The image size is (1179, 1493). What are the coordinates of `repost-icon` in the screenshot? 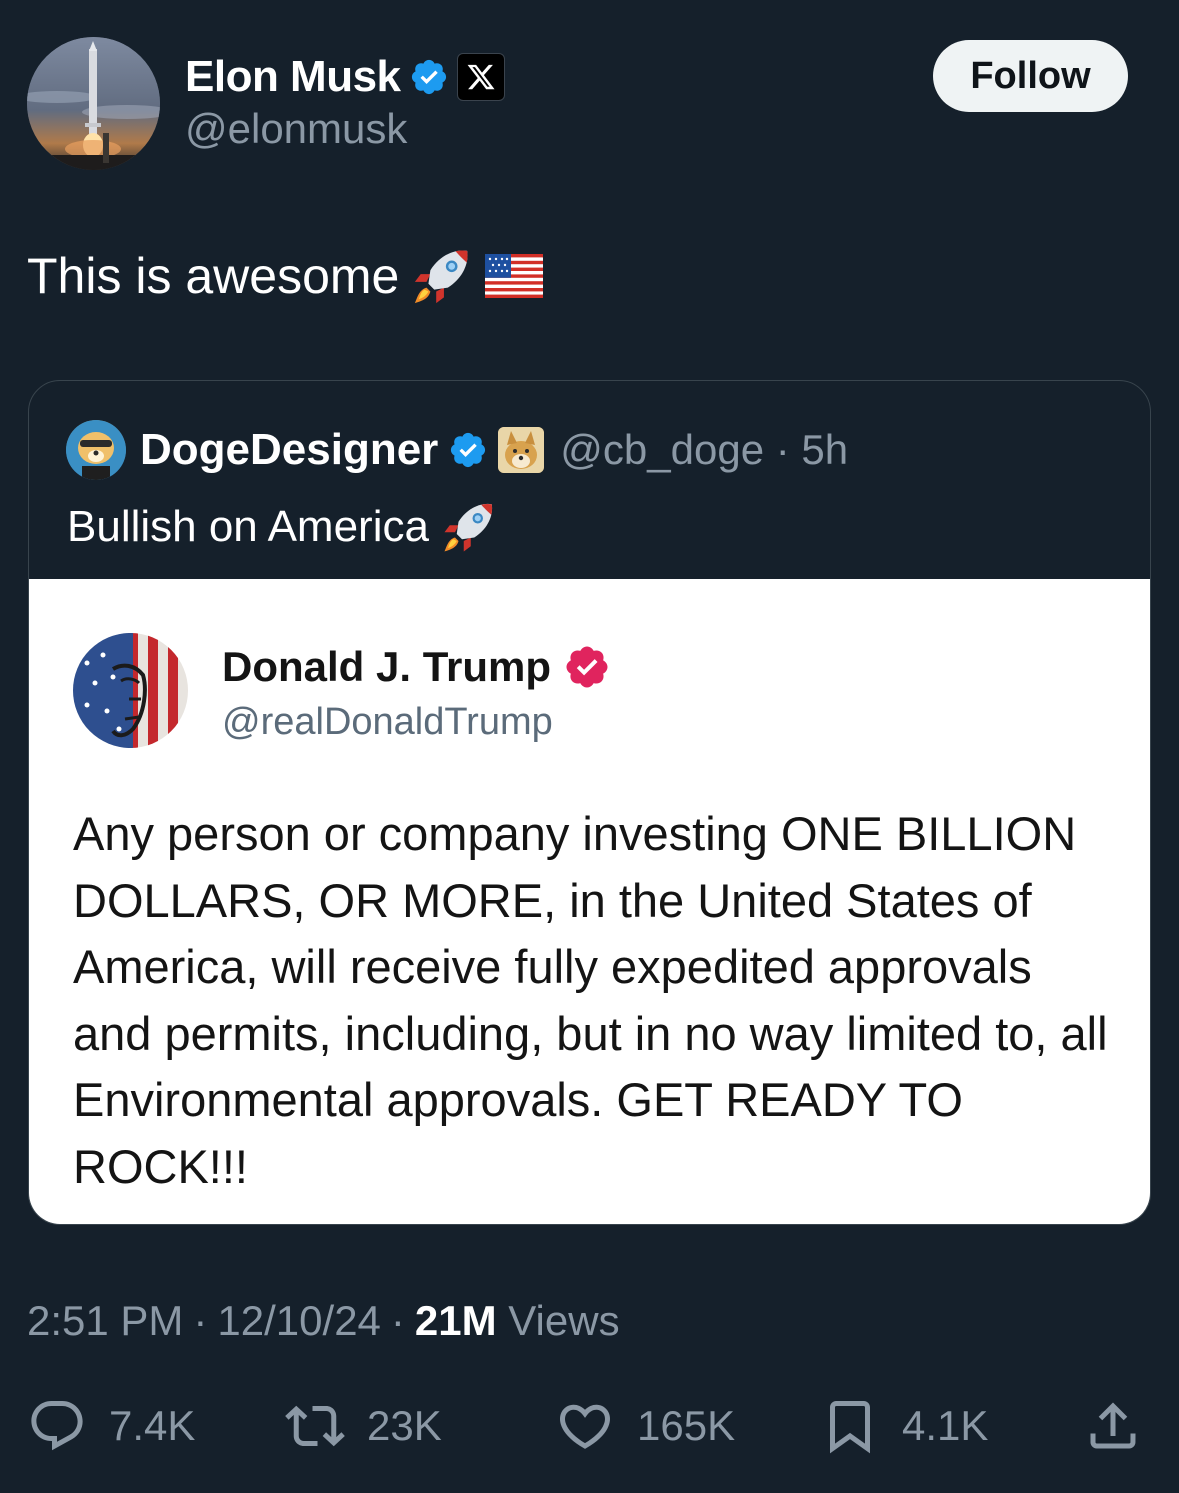 It's located at (315, 1426).